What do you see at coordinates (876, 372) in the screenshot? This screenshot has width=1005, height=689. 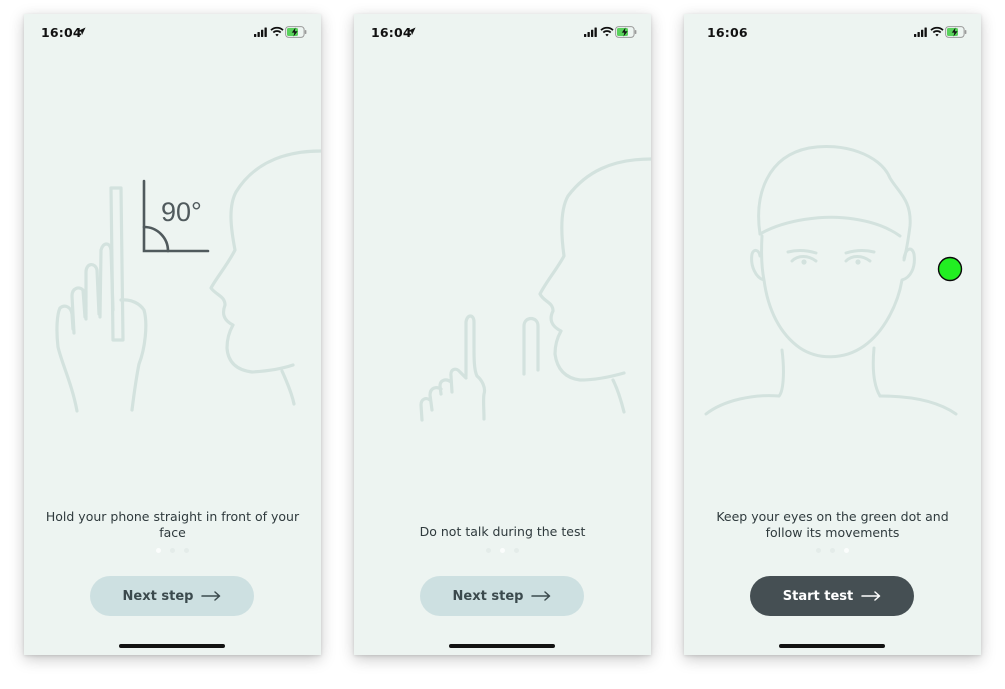 I see `neck-right` at bounding box center [876, 372].